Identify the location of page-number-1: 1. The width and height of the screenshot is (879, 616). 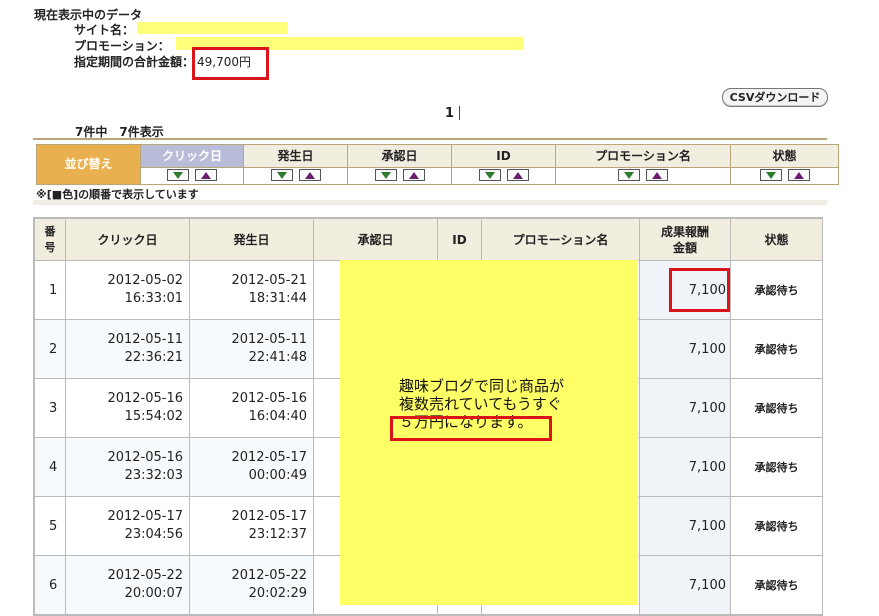
(449, 113).